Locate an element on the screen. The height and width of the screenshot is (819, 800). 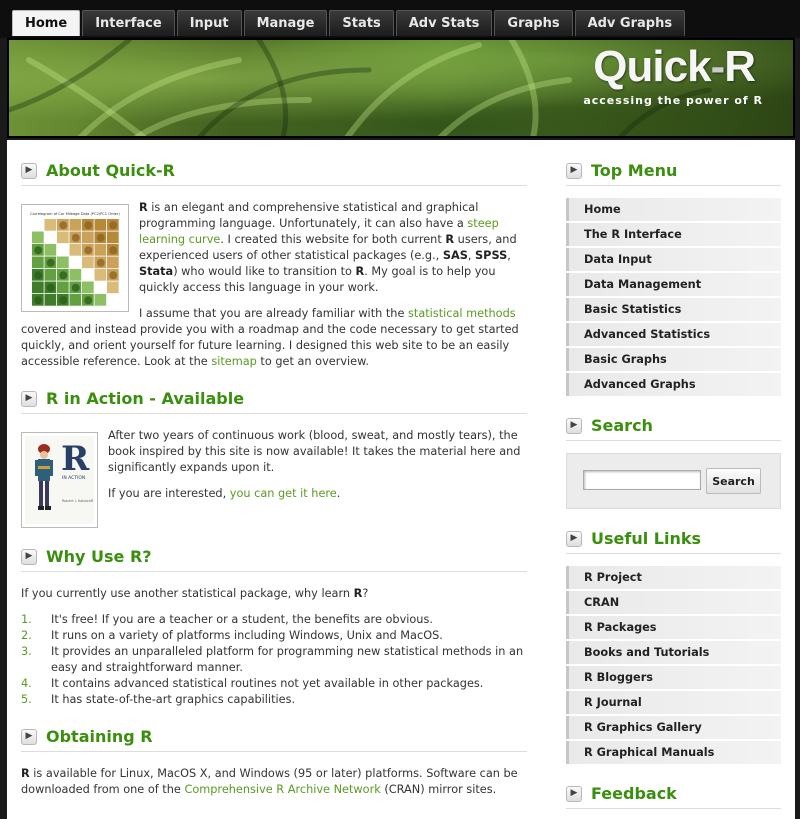
tab-adv-graphs: Adv Graphs is located at coordinates (630, 23).